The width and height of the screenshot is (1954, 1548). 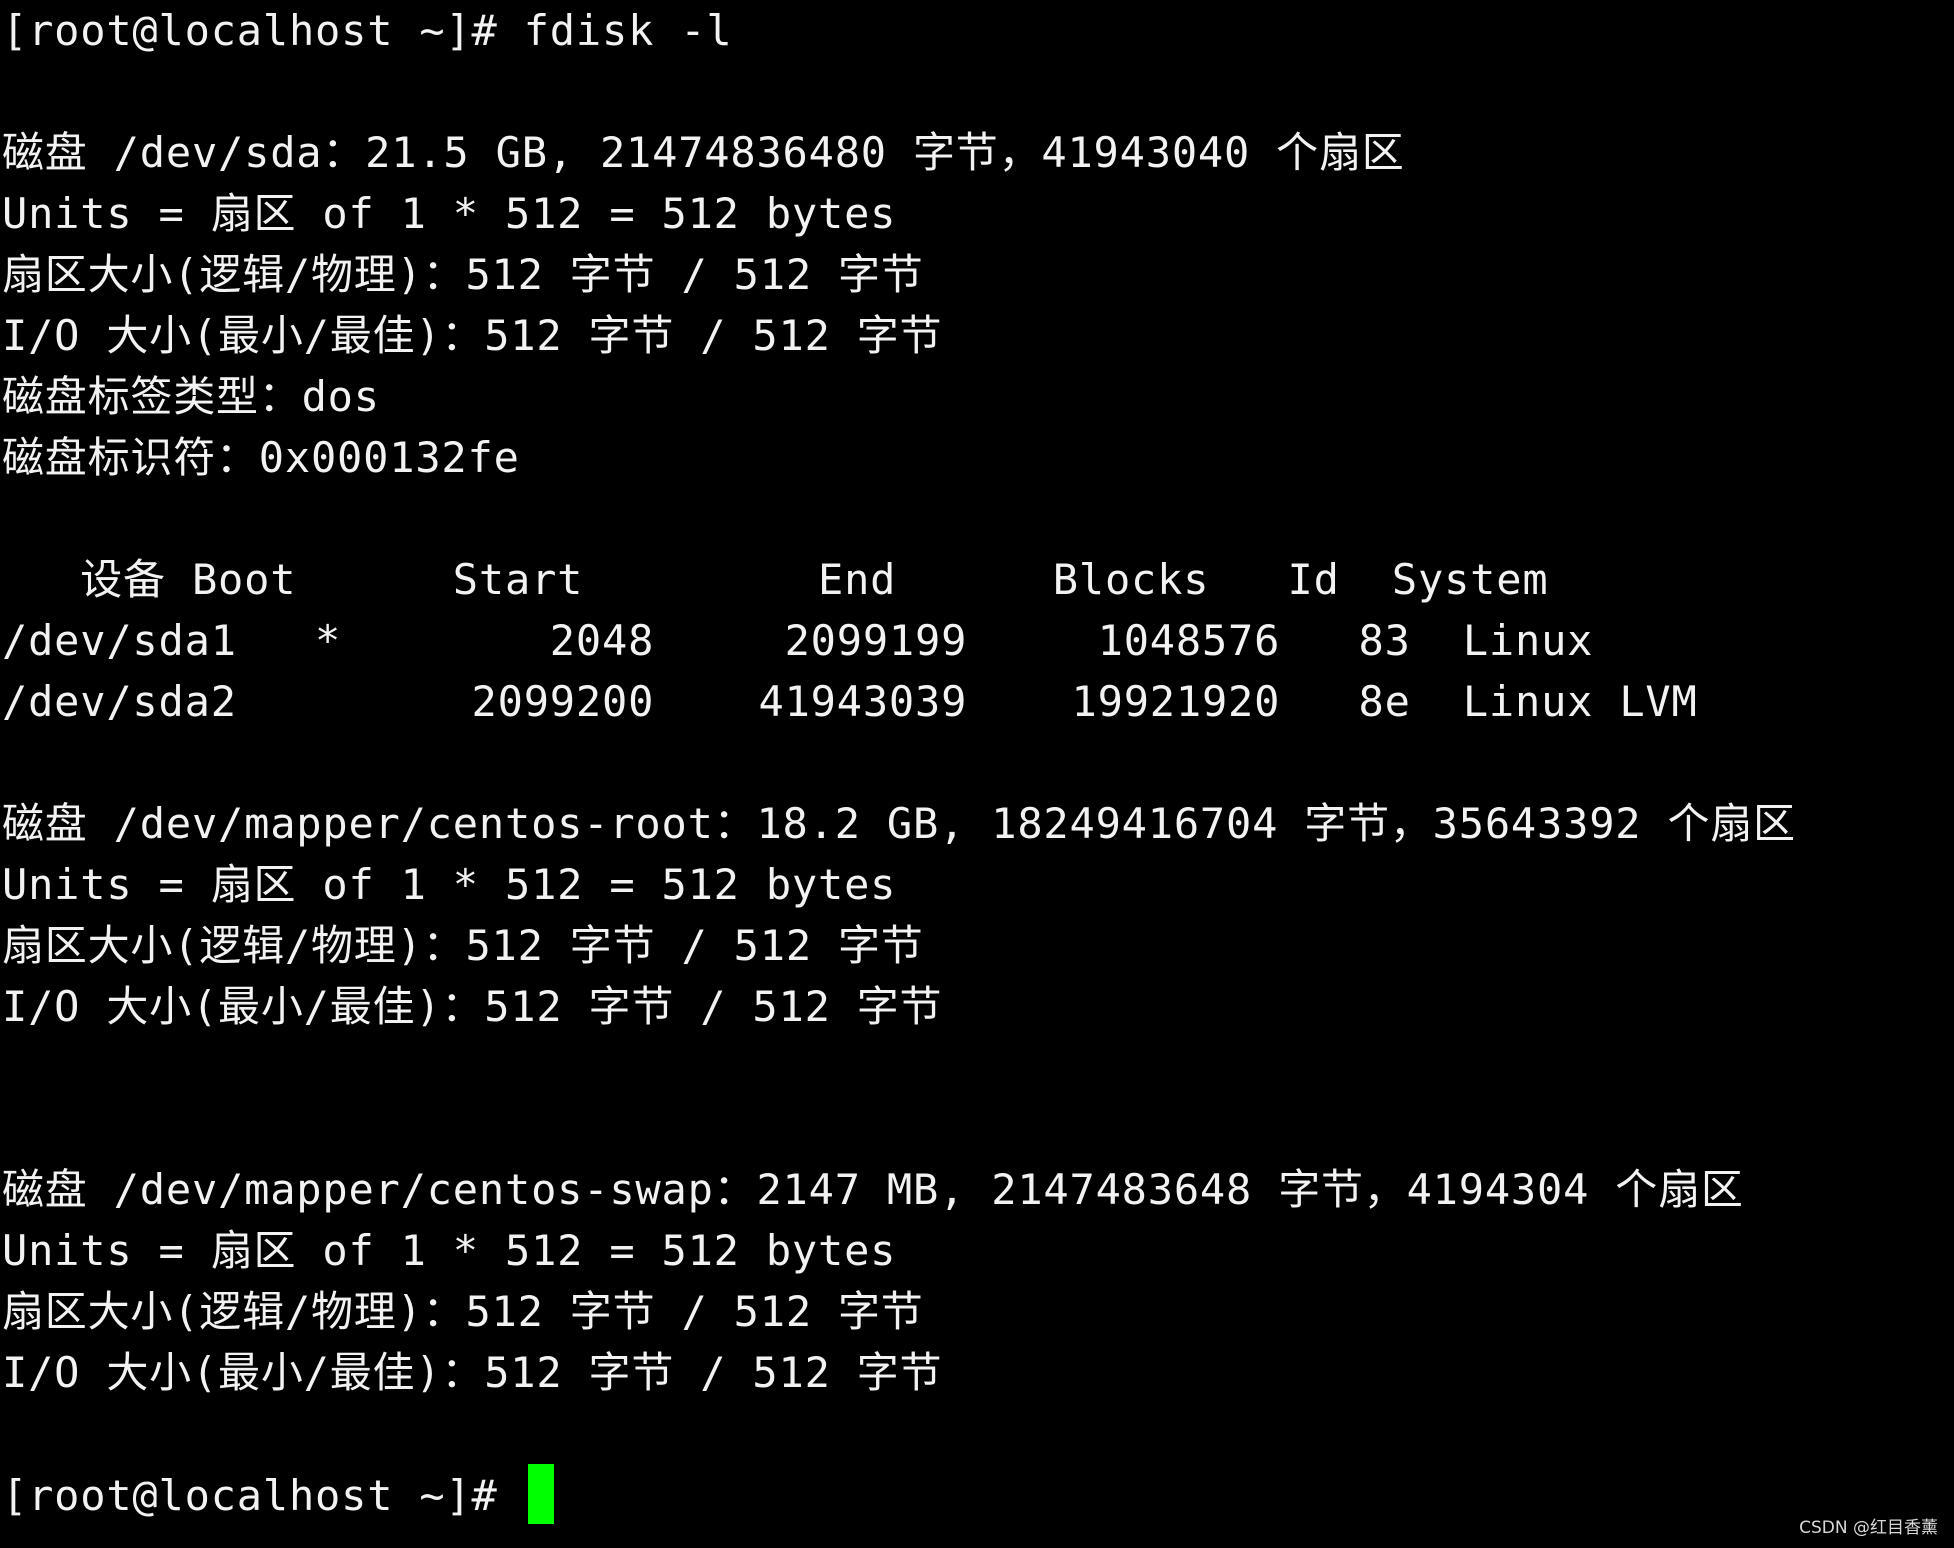 I want to click on prompt-text: [root@localhost ~]#, so click(x=263, y=1495).